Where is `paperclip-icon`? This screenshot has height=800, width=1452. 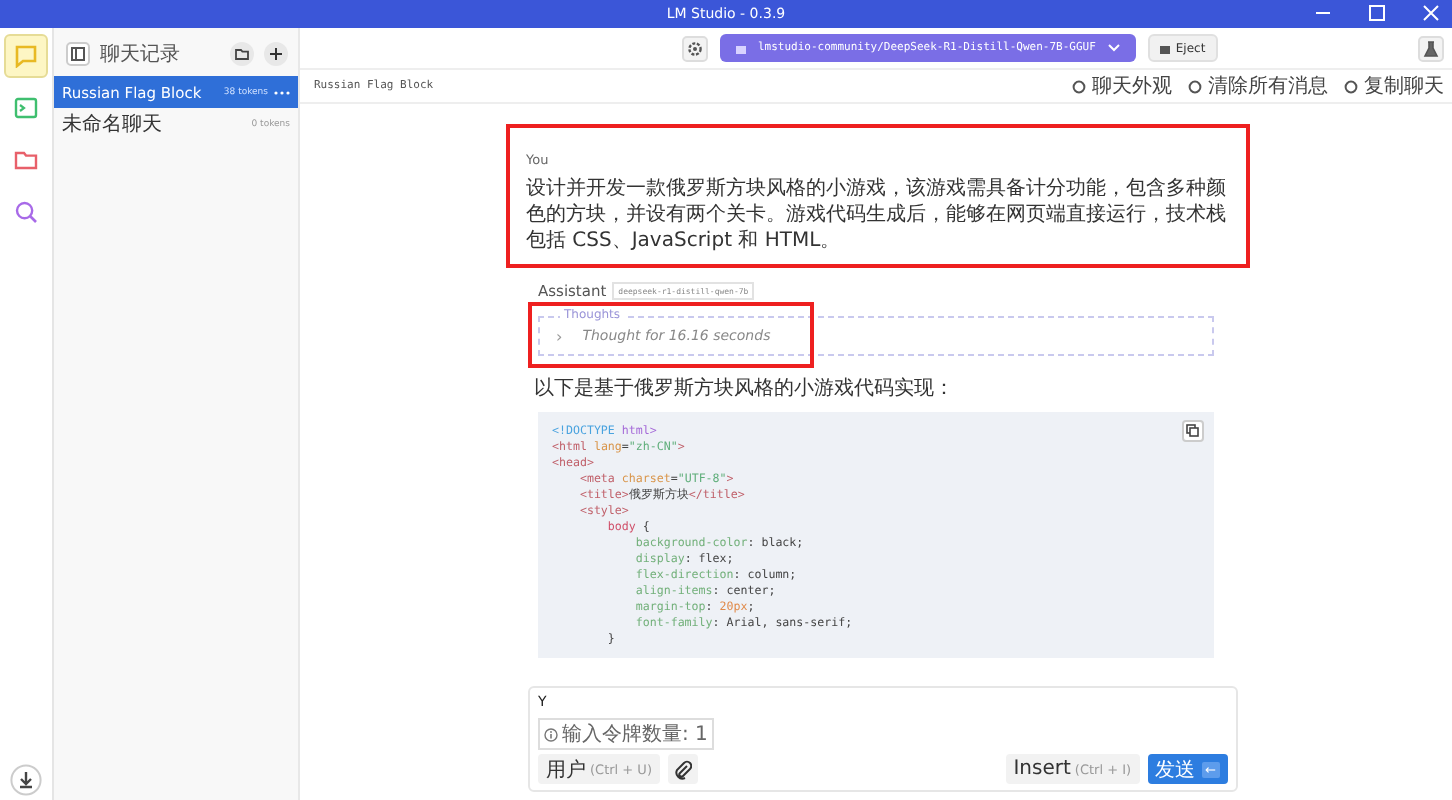 paperclip-icon is located at coordinates (682, 769).